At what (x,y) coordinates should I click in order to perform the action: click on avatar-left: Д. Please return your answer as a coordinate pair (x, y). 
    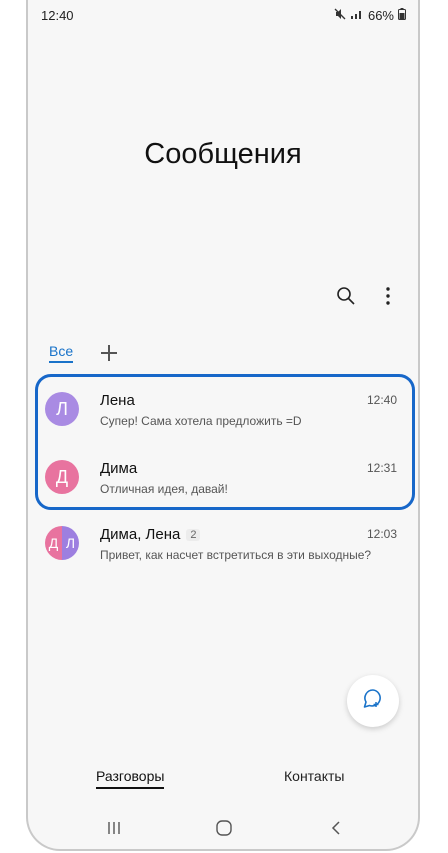
    Looking at the image, I should click on (53, 543).